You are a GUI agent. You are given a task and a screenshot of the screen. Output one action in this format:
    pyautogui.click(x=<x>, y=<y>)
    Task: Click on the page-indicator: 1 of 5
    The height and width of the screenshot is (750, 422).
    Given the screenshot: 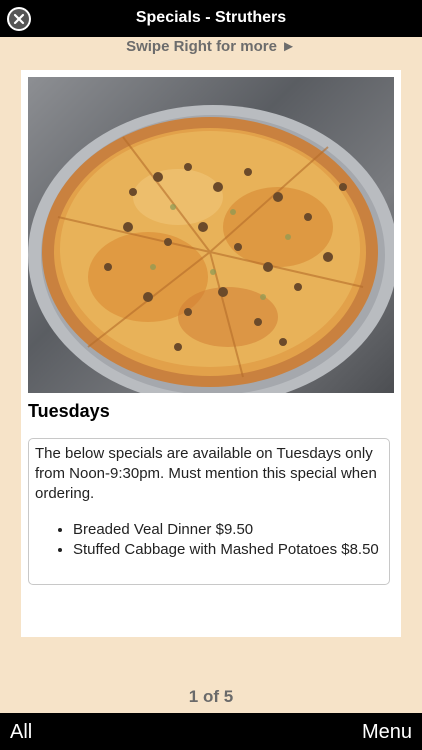 What is the action you would take?
    pyautogui.click(x=211, y=696)
    